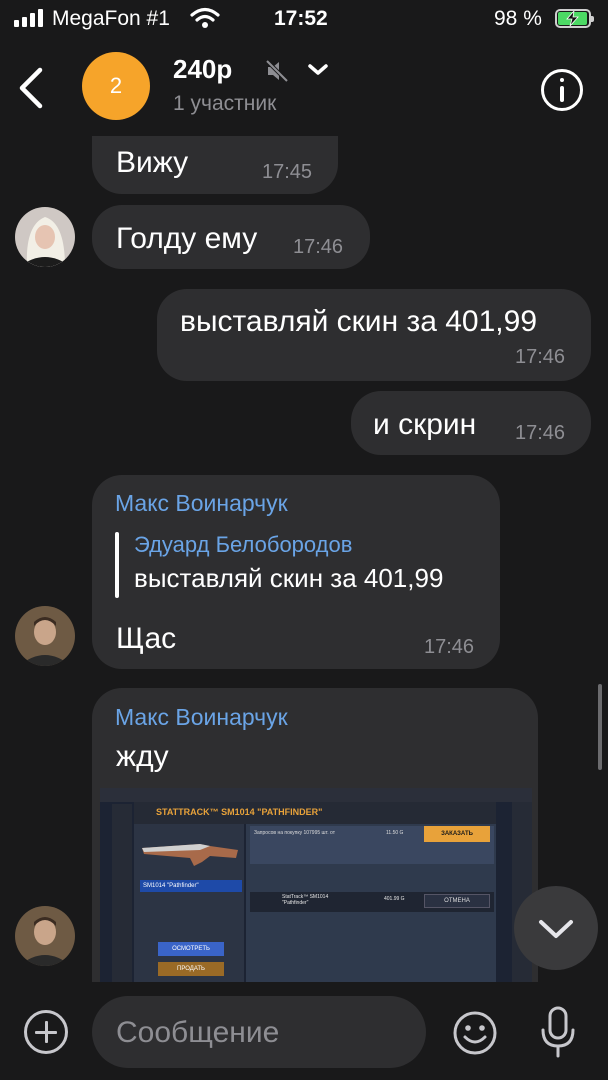 The image size is (608, 1080). I want to click on cancel-listing-button: ОТМЕНА, so click(457, 901).